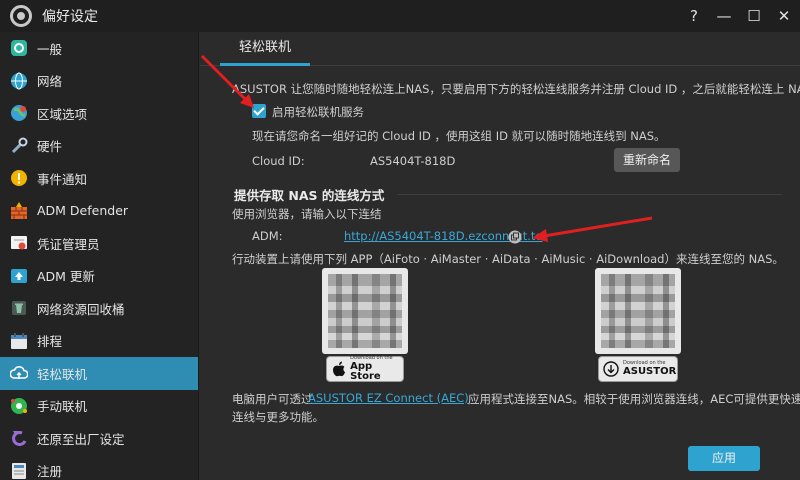 This screenshot has width=800, height=480. Describe the element at coordinates (754, 16) in the screenshot. I see `maximize-button: ☐` at that location.